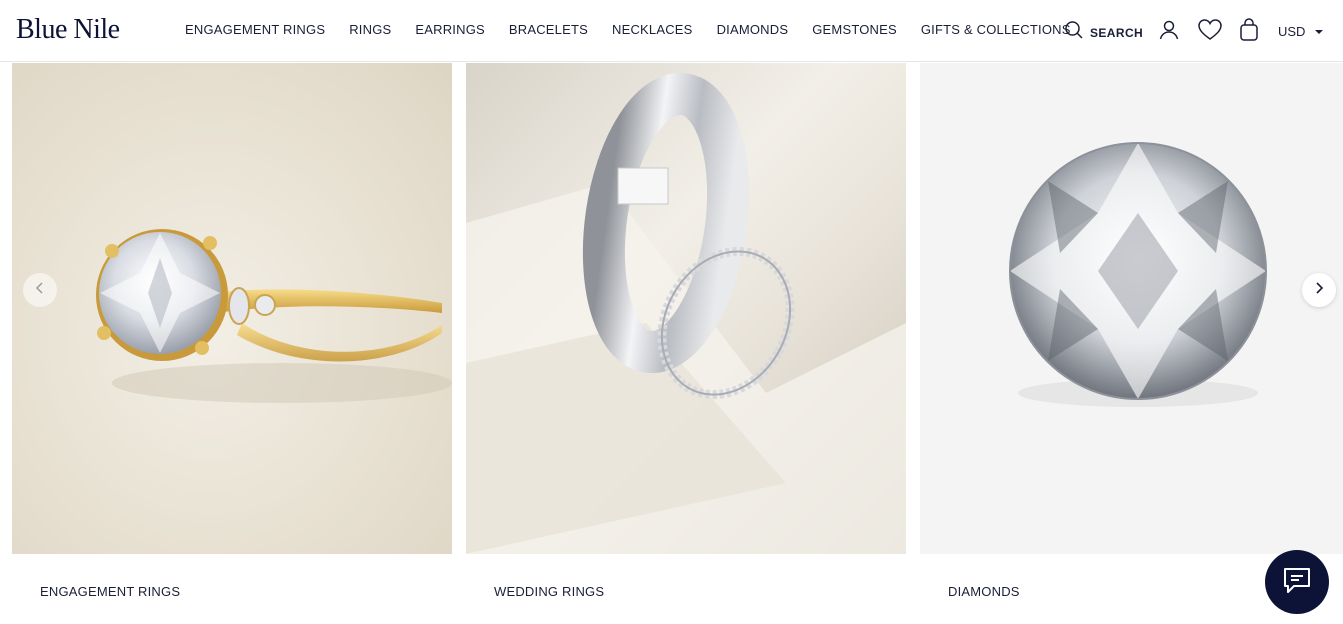  I want to click on currency-label: USD, so click(1292, 31).